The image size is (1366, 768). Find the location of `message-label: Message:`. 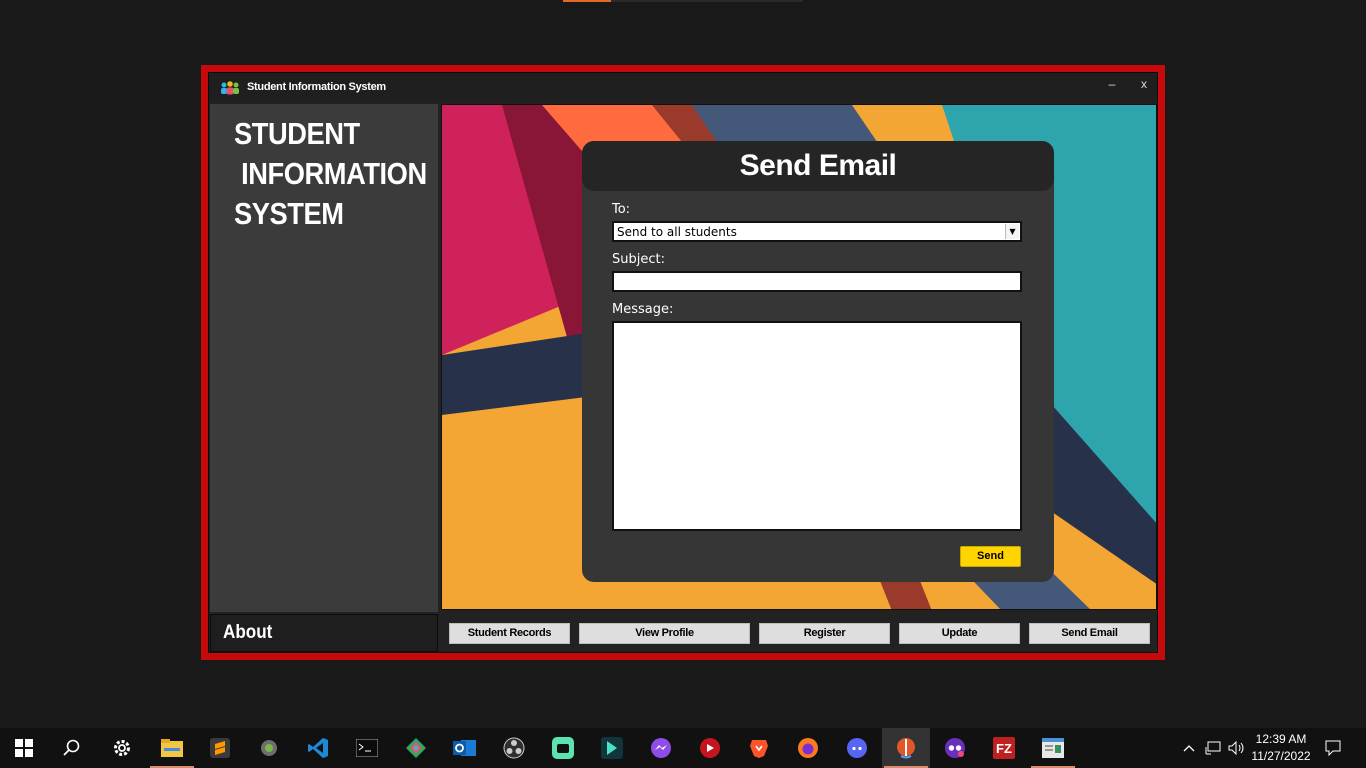

message-label: Message: is located at coordinates (643, 309).